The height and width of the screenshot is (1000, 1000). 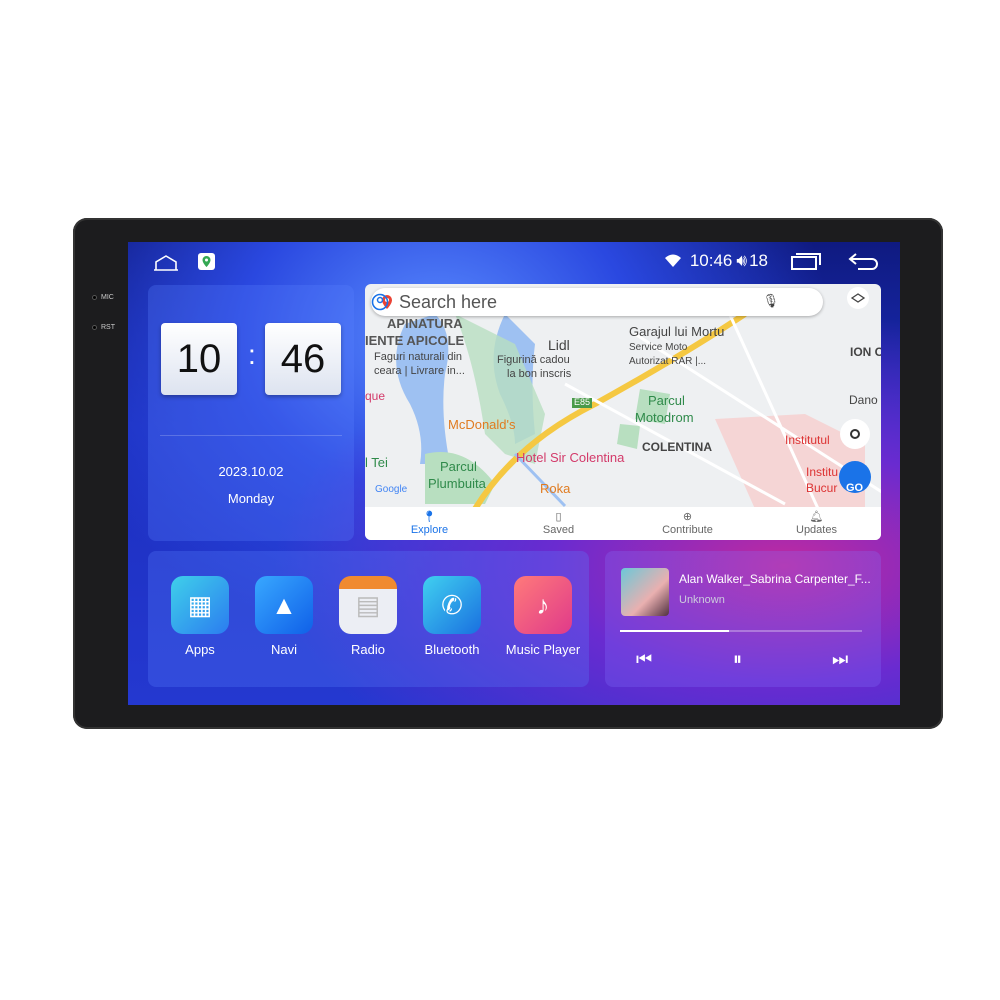 I want to click on map-label: Bucur, so click(x=822, y=488).